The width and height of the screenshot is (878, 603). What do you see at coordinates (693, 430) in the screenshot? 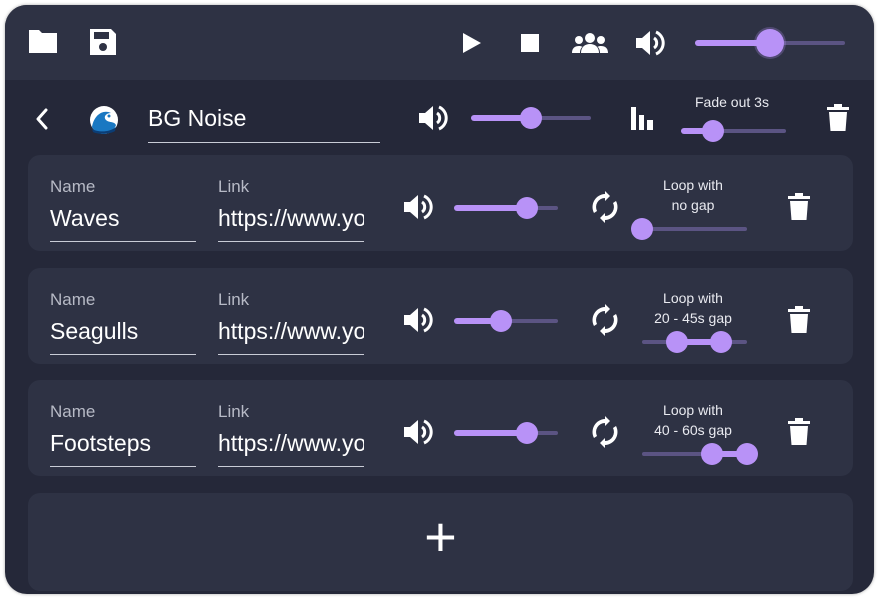
I see `loop-label-line2: 40 - 60s gap` at bounding box center [693, 430].